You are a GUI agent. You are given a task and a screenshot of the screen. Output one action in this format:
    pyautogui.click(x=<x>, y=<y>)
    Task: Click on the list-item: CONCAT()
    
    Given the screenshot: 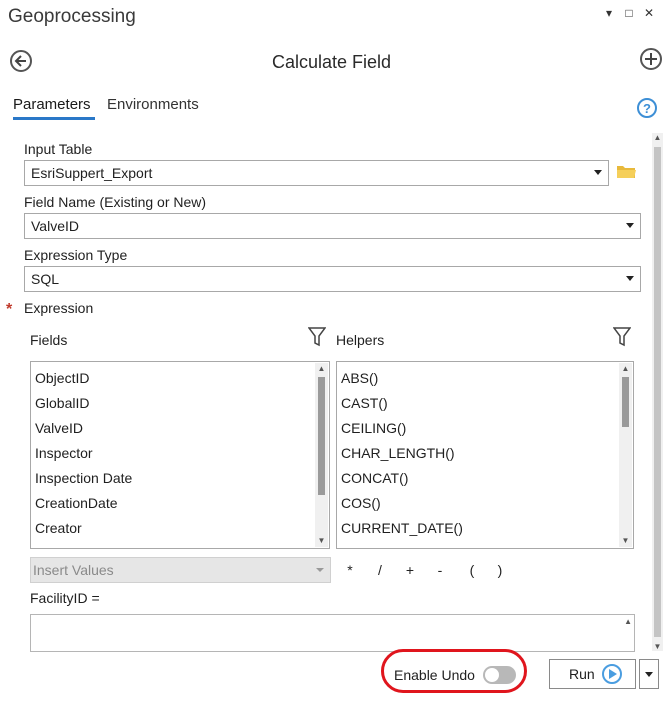 What is the action you would take?
    pyautogui.click(x=479, y=478)
    